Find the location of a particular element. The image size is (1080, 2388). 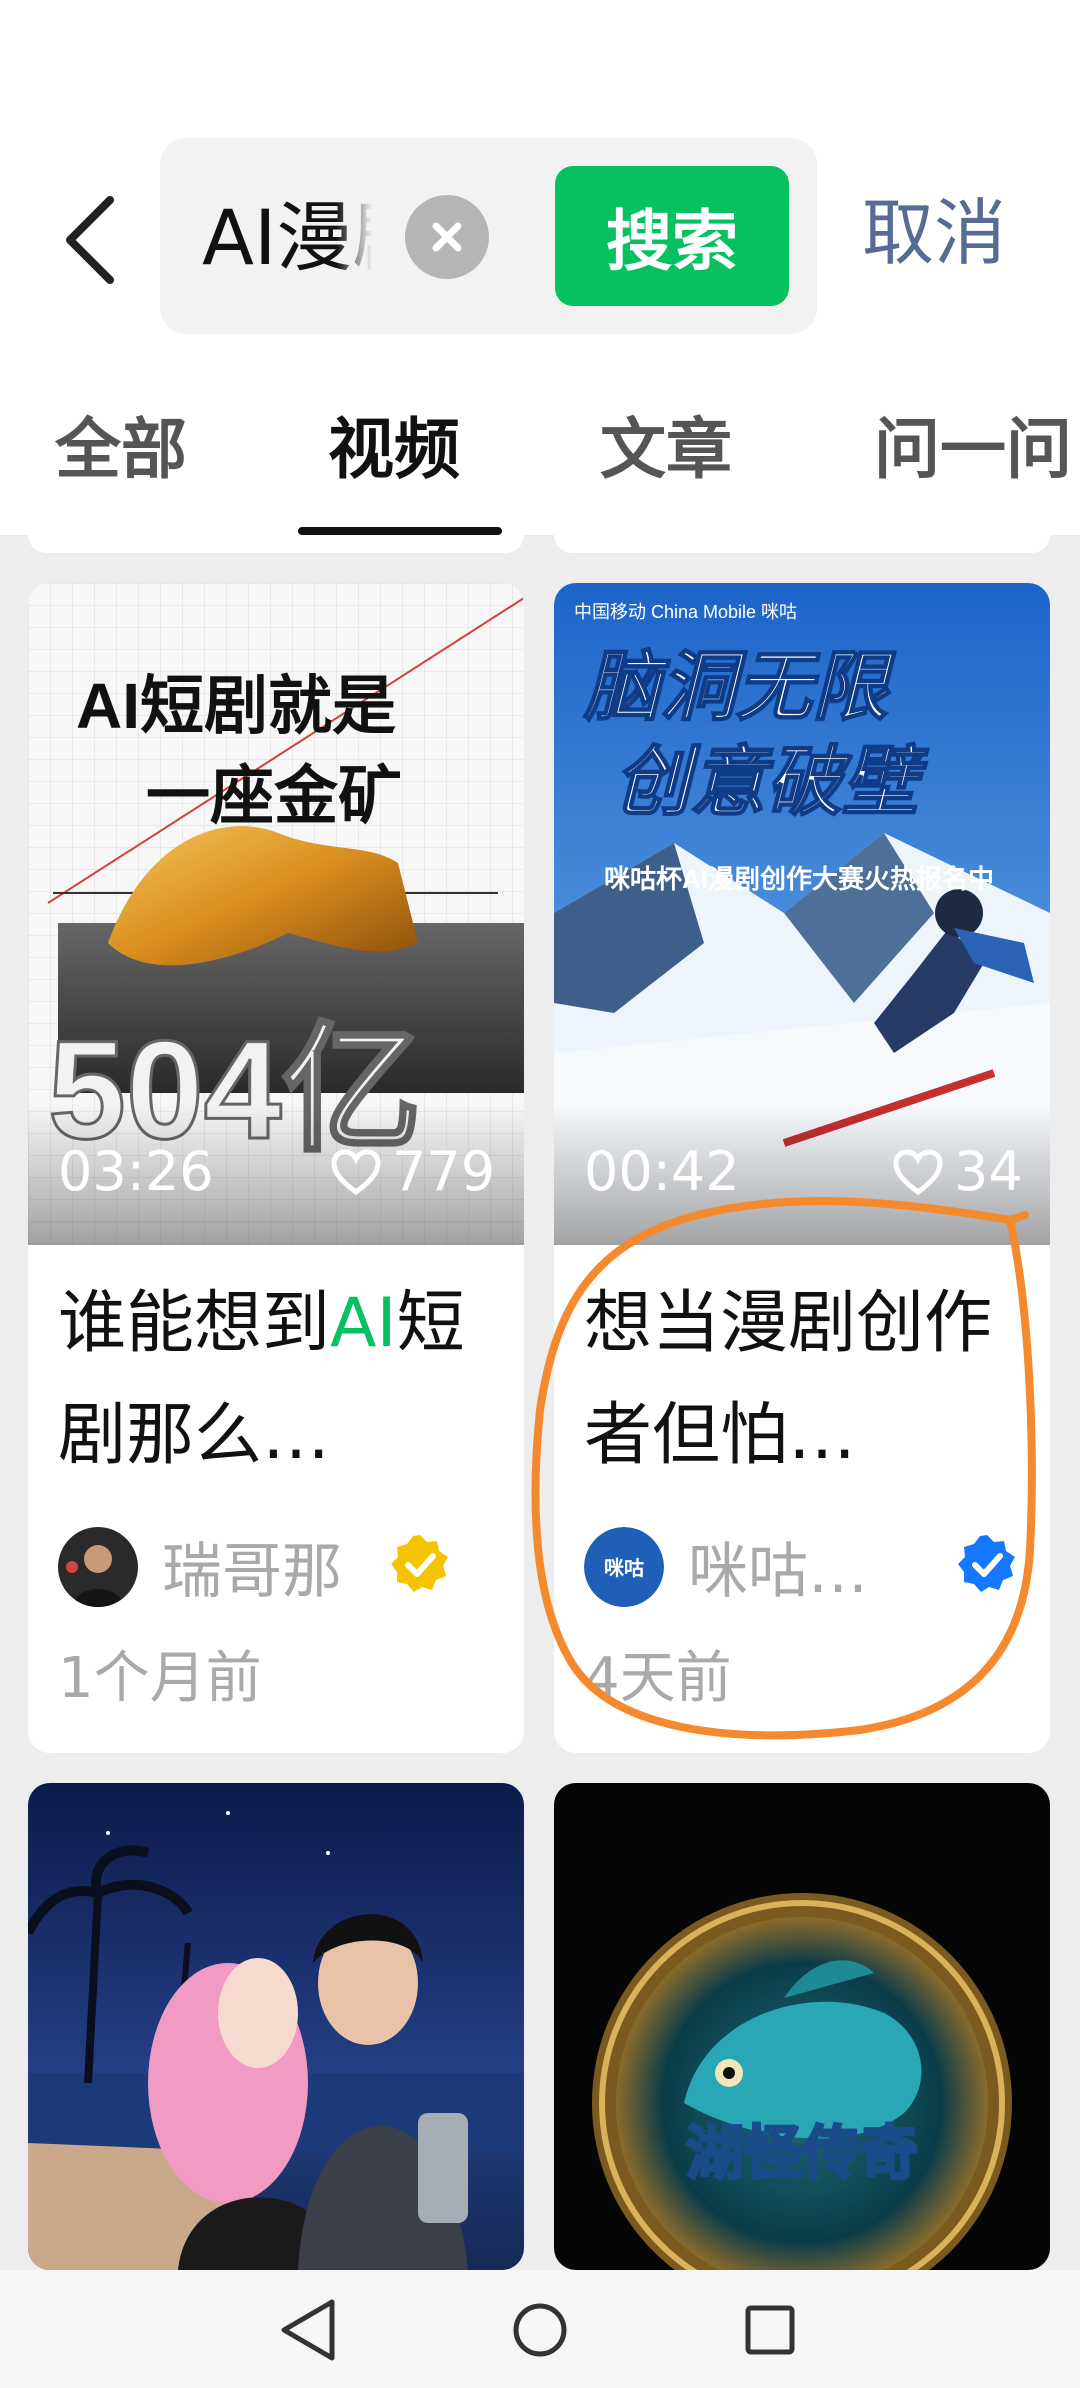

author-name: 瑞哥那 is located at coordinates (252, 1566).